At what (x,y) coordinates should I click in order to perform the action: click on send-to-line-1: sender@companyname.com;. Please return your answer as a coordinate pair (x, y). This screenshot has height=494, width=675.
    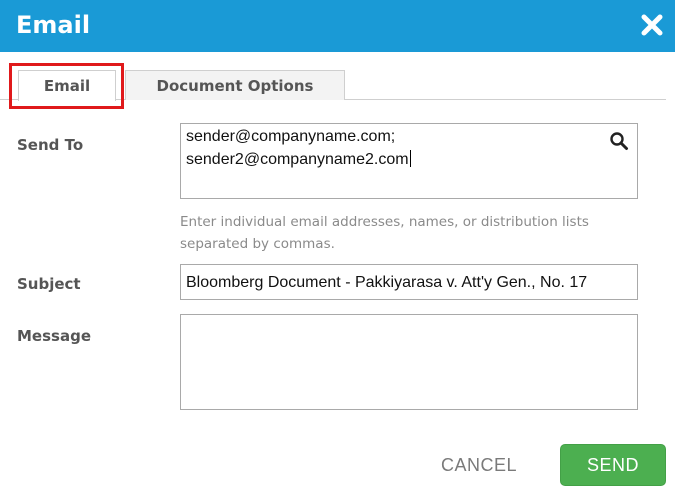
    Looking at the image, I should click on (291, 136).